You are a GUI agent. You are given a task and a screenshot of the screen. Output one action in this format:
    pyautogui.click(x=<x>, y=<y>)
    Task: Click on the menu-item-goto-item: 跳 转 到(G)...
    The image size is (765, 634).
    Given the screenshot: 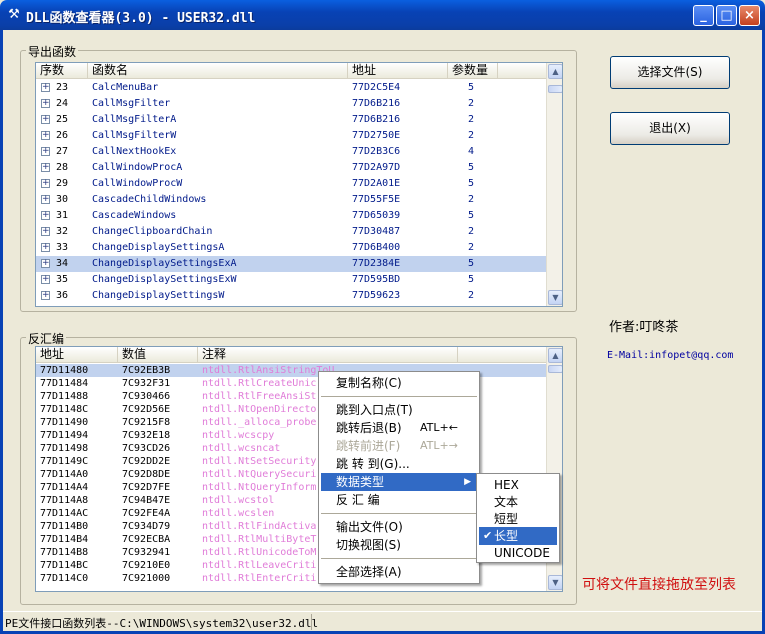 What is the action you would take?
    pyautogui.click(x=399, y=464)
    